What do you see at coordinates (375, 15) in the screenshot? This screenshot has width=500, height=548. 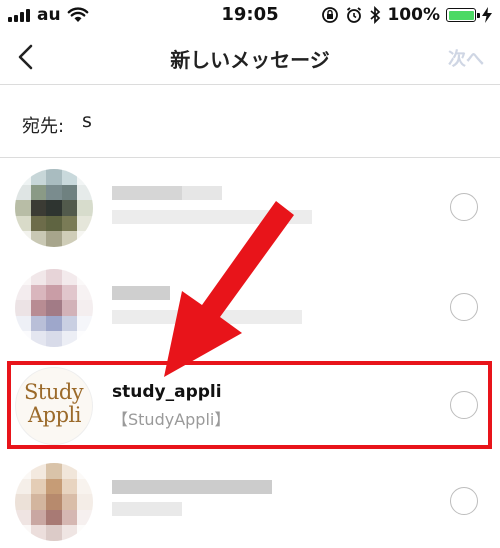 I see `bluetooth-icon` at bounding box center [375, 15].